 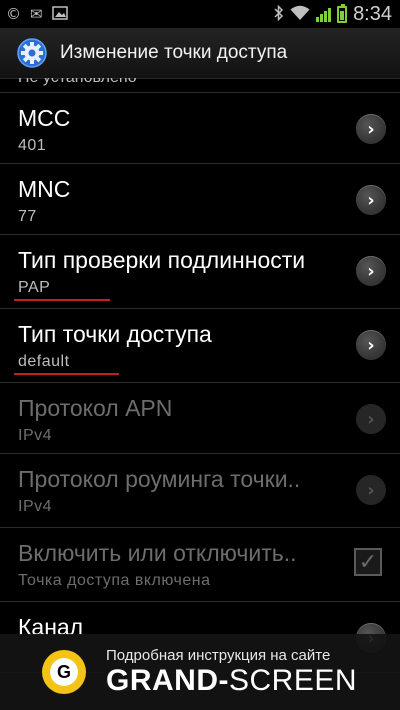 I want to click on list-item-summary: Точка доступа включена, so click(x=114, y=580).